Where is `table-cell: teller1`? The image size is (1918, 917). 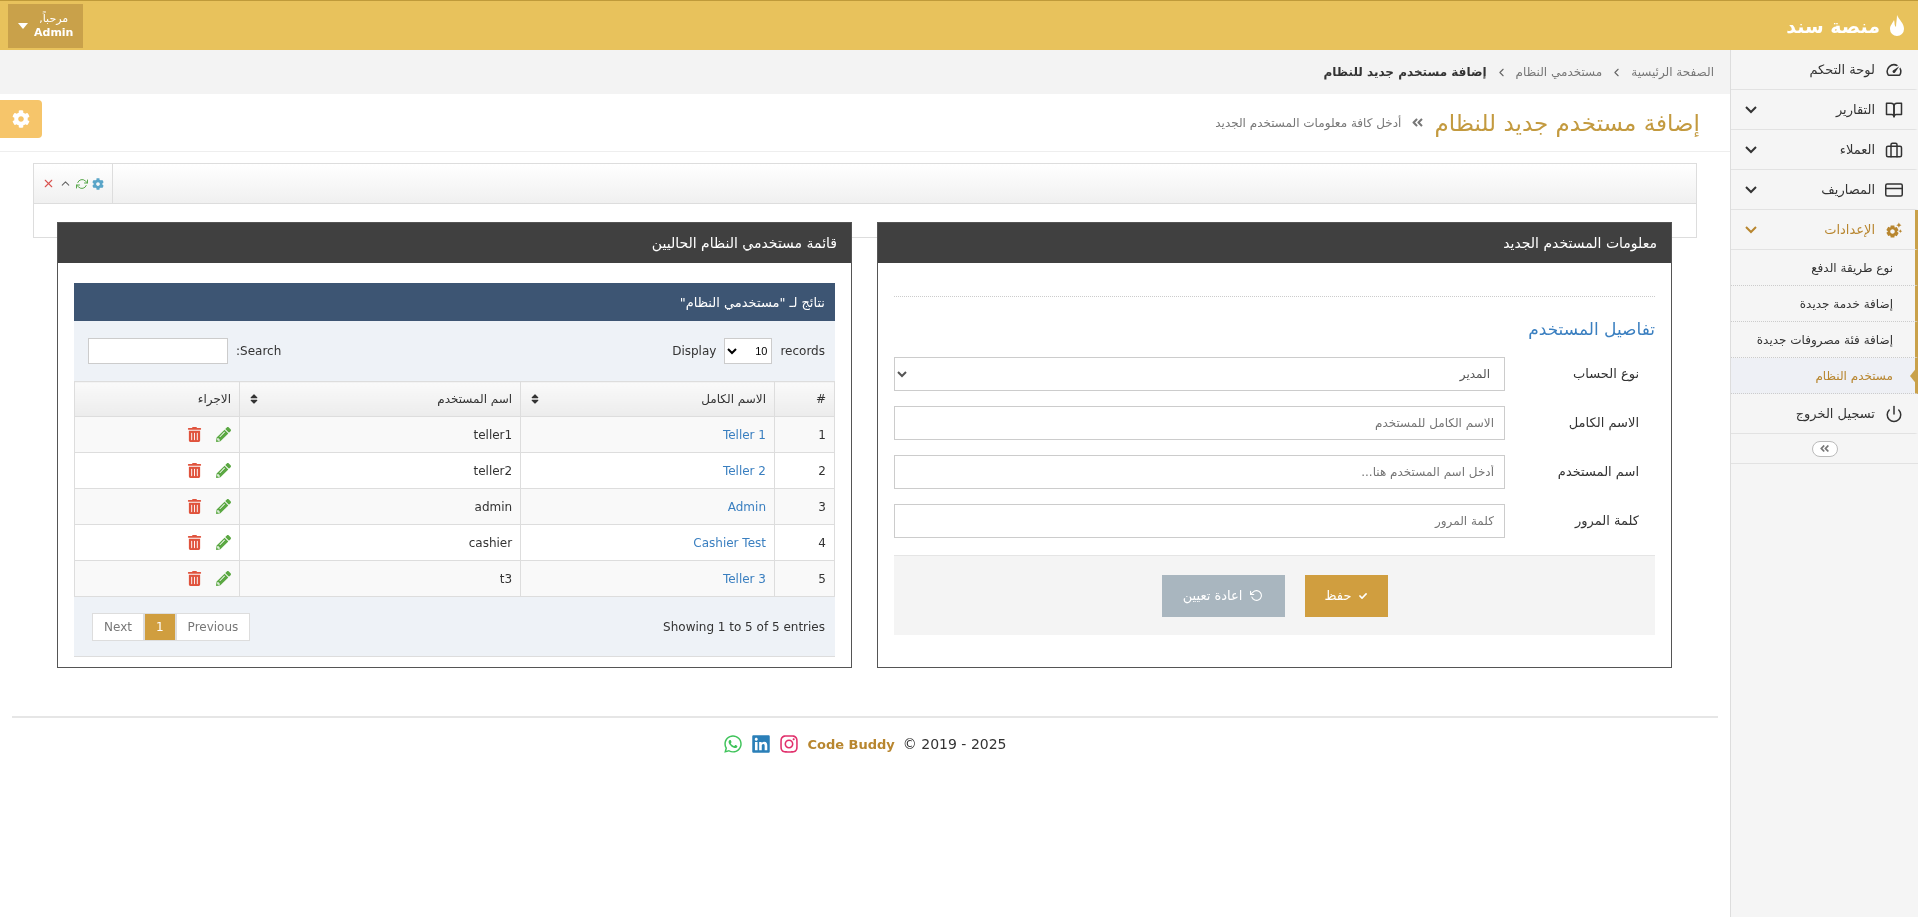 table-cell: teller1 is located at coordinates (380, 434).